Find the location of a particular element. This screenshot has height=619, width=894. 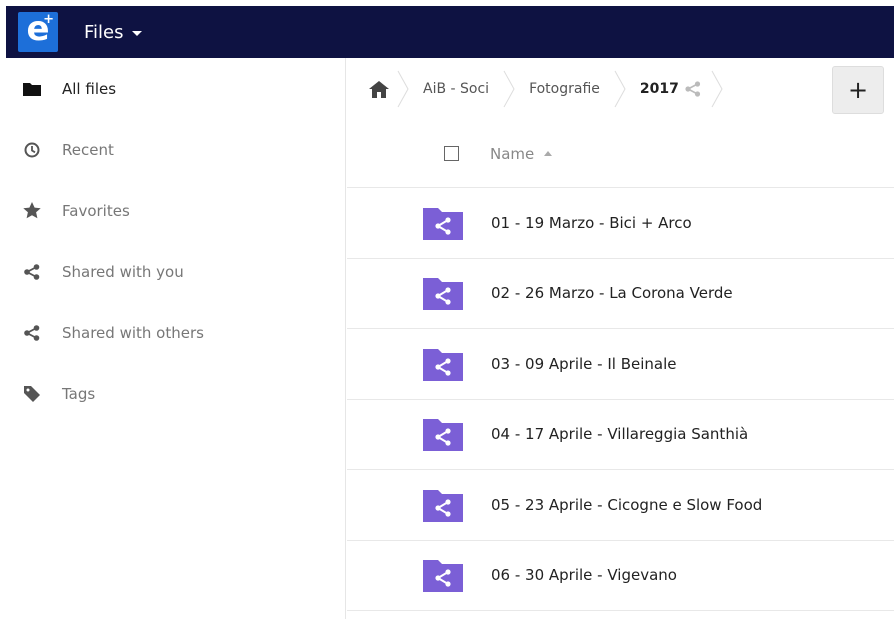

app-menu-button: Files is located at coordinates (113, 32).